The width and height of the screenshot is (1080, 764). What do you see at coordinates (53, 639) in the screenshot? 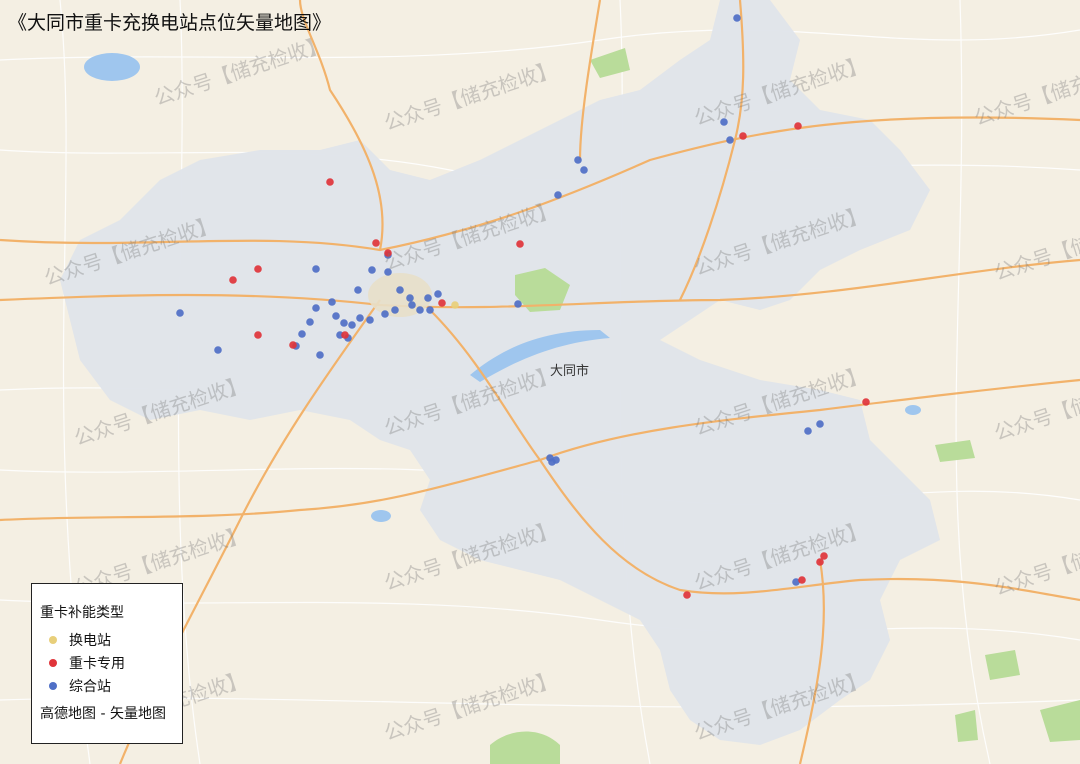
I see `swap-station-dot-icon` at bounding box center [53, 639].